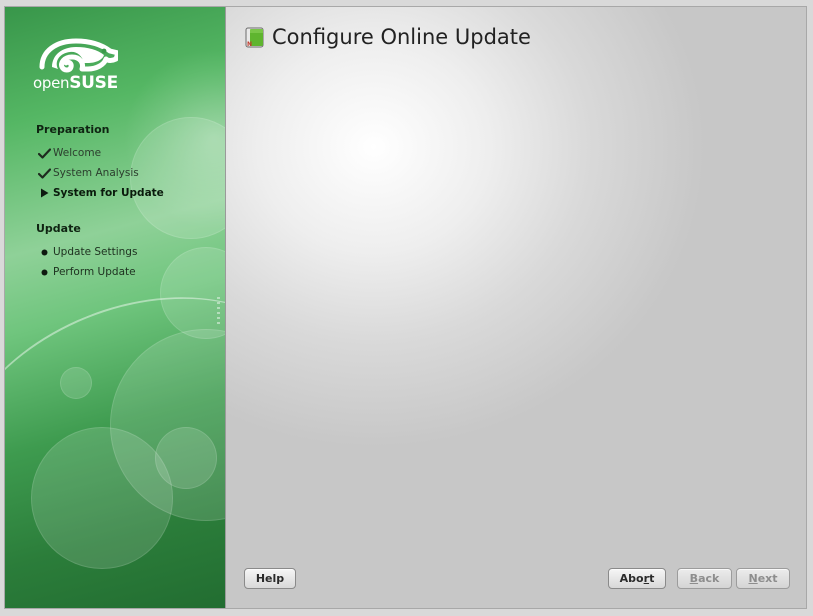  Describe the element at coordinates (401, 37) in the screenshot. I see `page-title: Configure Online Update` at that location.